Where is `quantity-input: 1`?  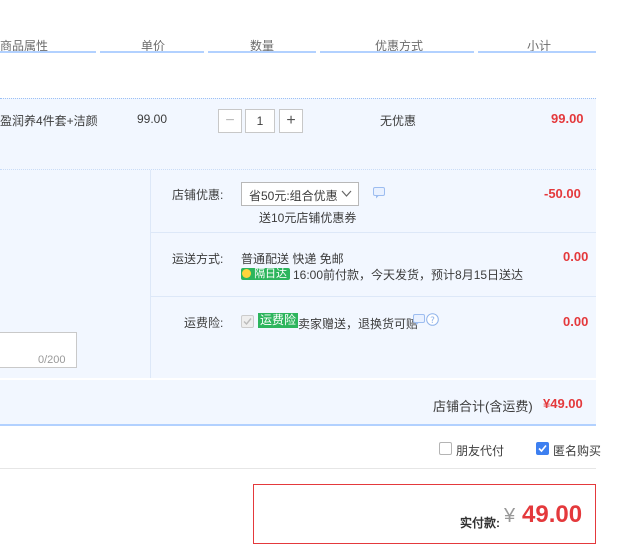 quantity-input: 1 is located at coordinates (260, 121).